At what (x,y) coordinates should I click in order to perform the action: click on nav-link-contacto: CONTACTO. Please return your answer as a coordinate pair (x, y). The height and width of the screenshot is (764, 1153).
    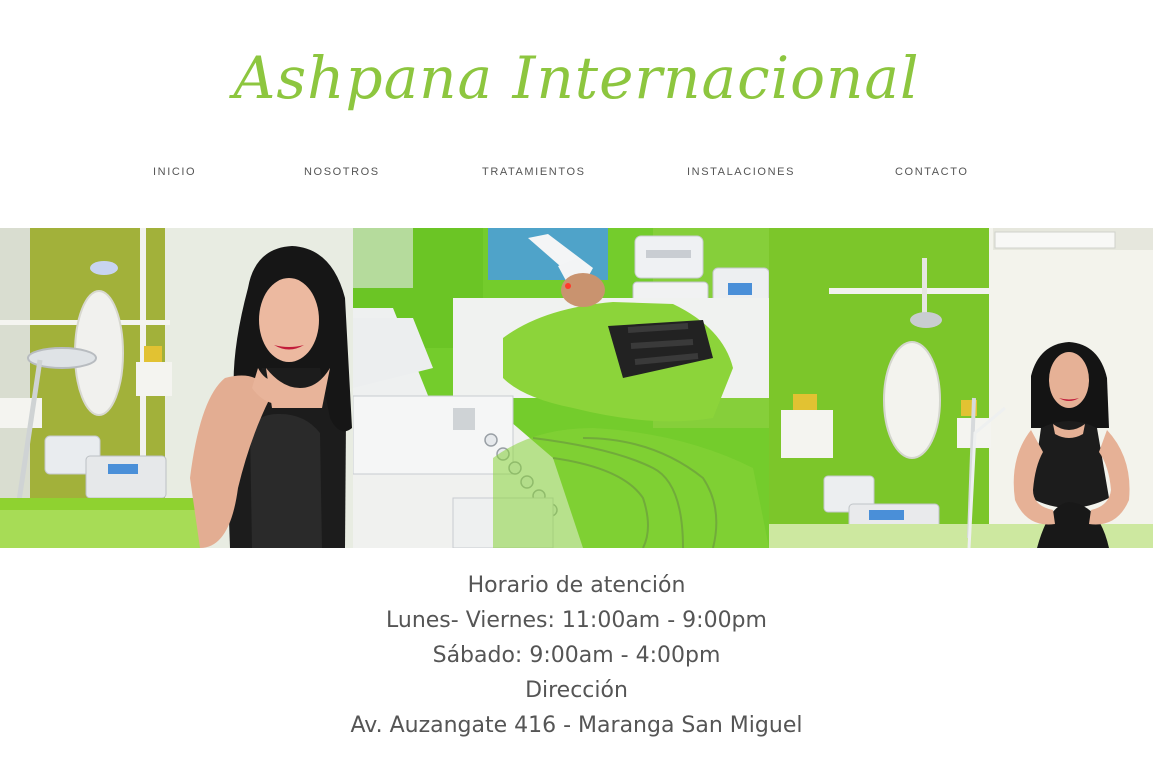
    Looking at the image, I should click on (932, 172).